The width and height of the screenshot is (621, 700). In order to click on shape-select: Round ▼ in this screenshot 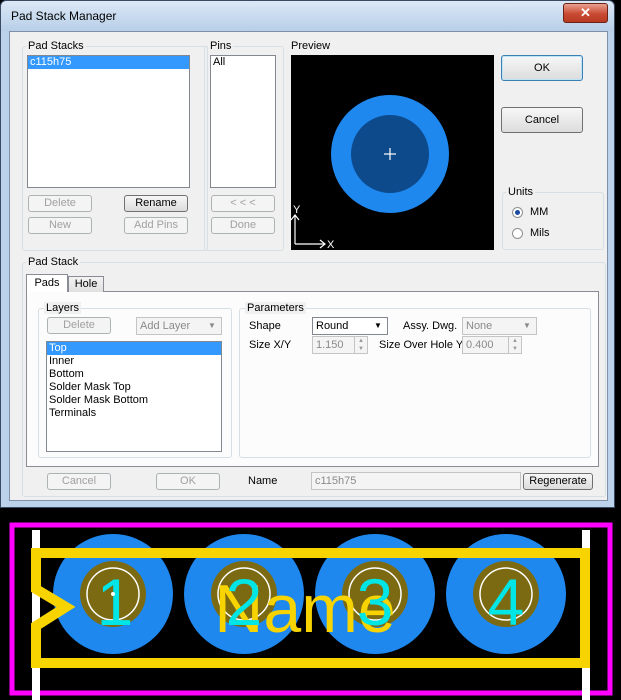, I will do `click(350, 326)`.